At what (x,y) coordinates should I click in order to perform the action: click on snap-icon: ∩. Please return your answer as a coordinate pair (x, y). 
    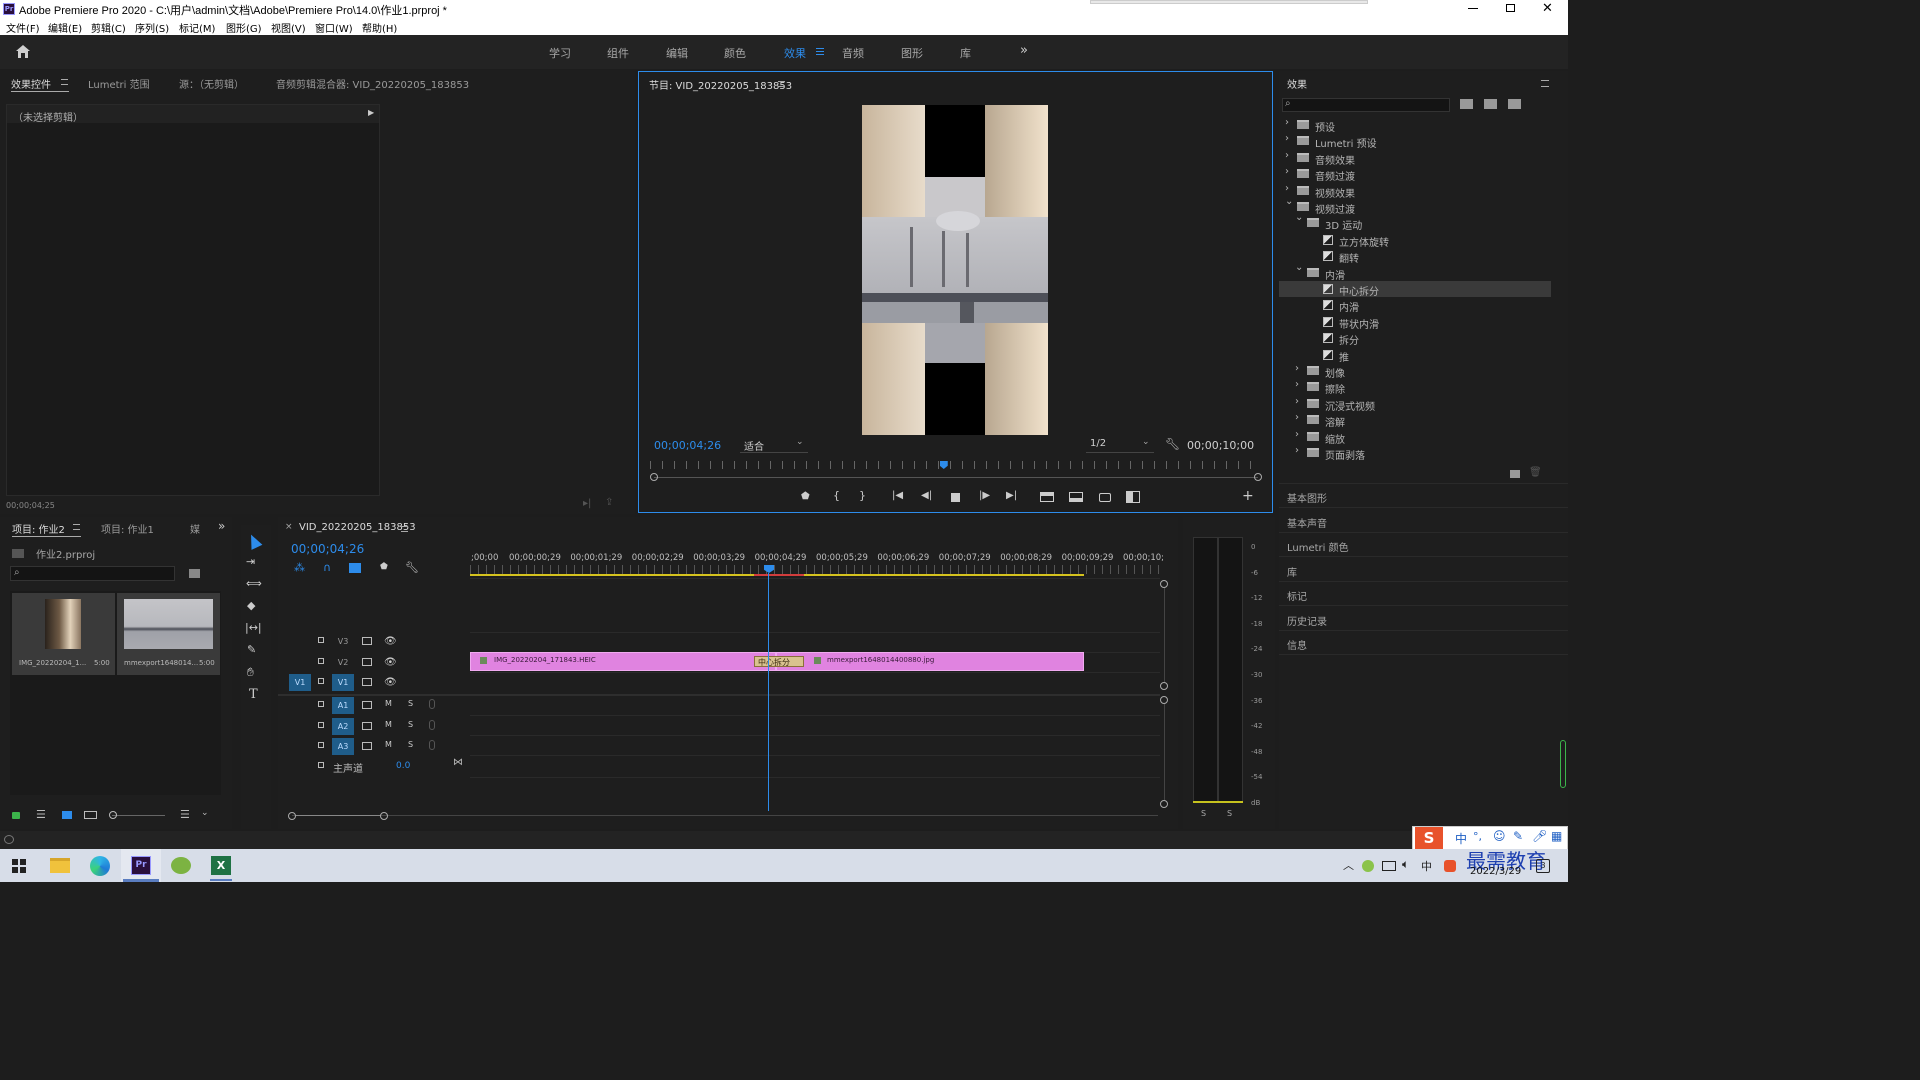
    Looking at the image, I should click on (327, 567).